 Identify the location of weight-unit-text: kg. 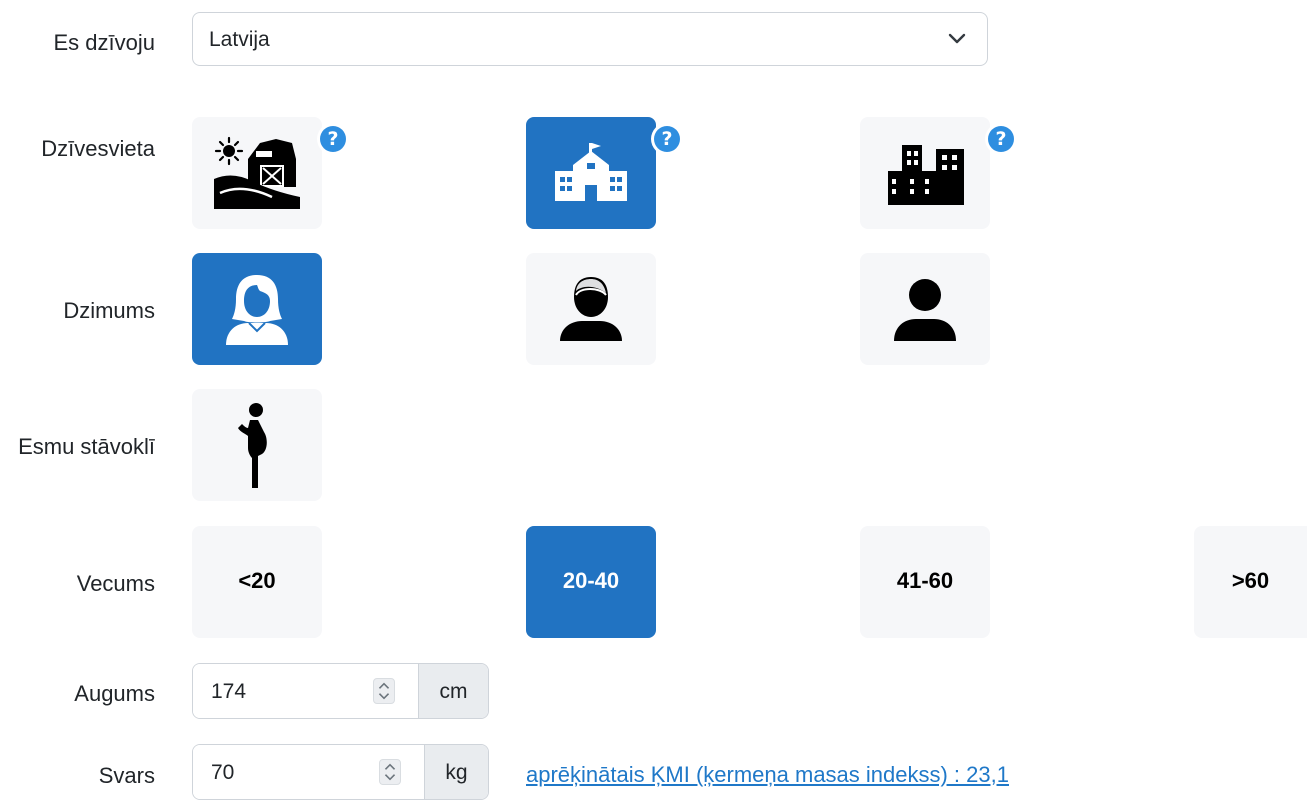
(456, 772).